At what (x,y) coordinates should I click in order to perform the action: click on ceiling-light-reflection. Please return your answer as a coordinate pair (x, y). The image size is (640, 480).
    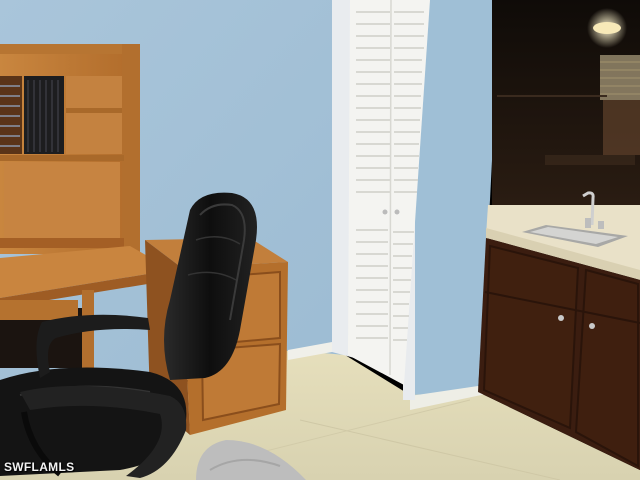
    Looking at the image, I should click on (607, 28).